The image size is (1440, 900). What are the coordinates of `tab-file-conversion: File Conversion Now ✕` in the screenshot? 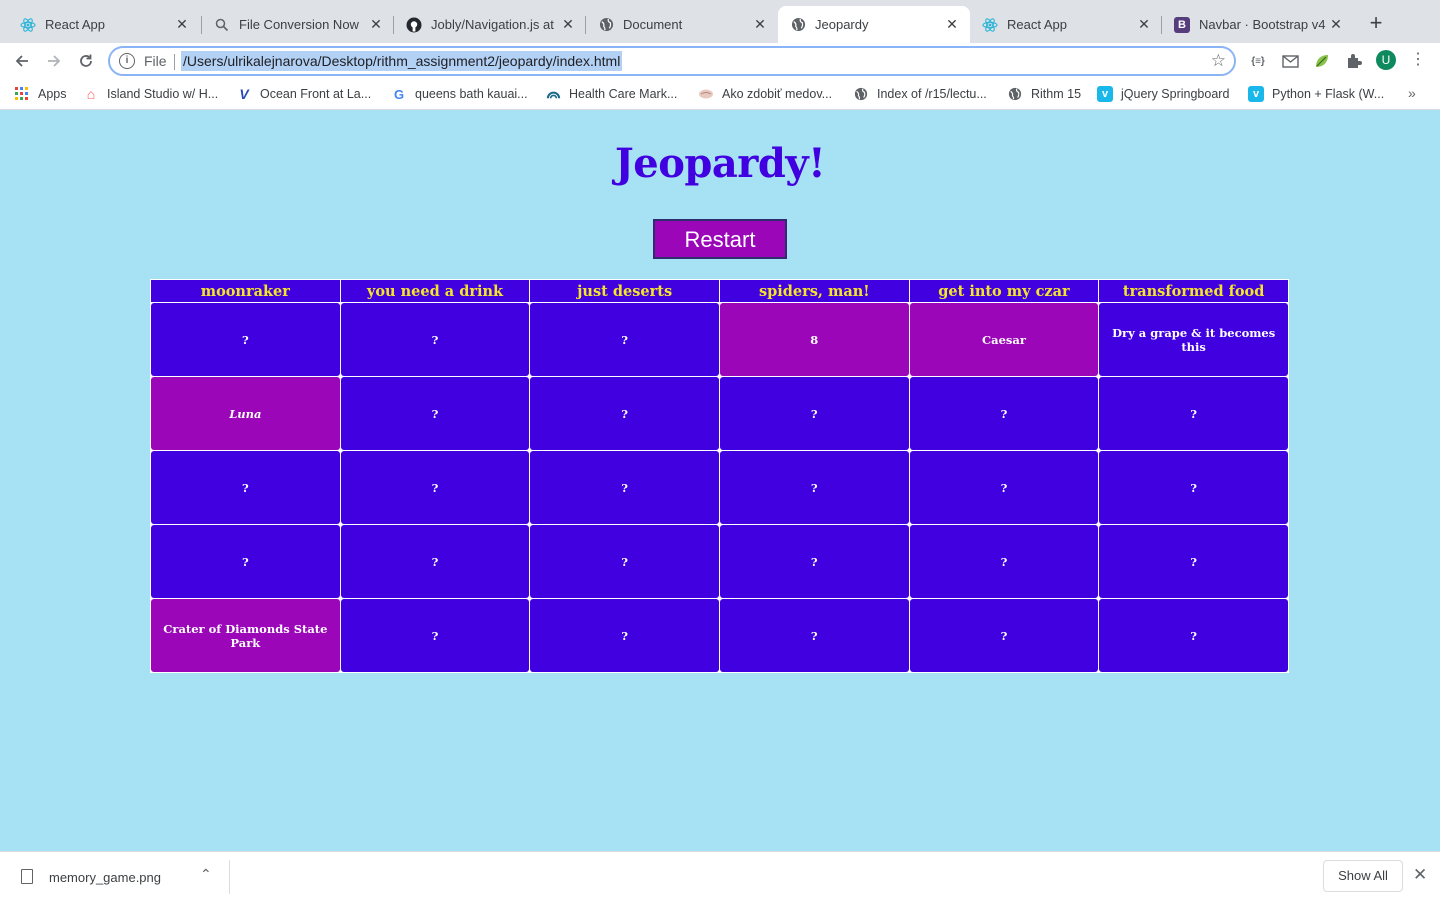 It's located at (298, 24).